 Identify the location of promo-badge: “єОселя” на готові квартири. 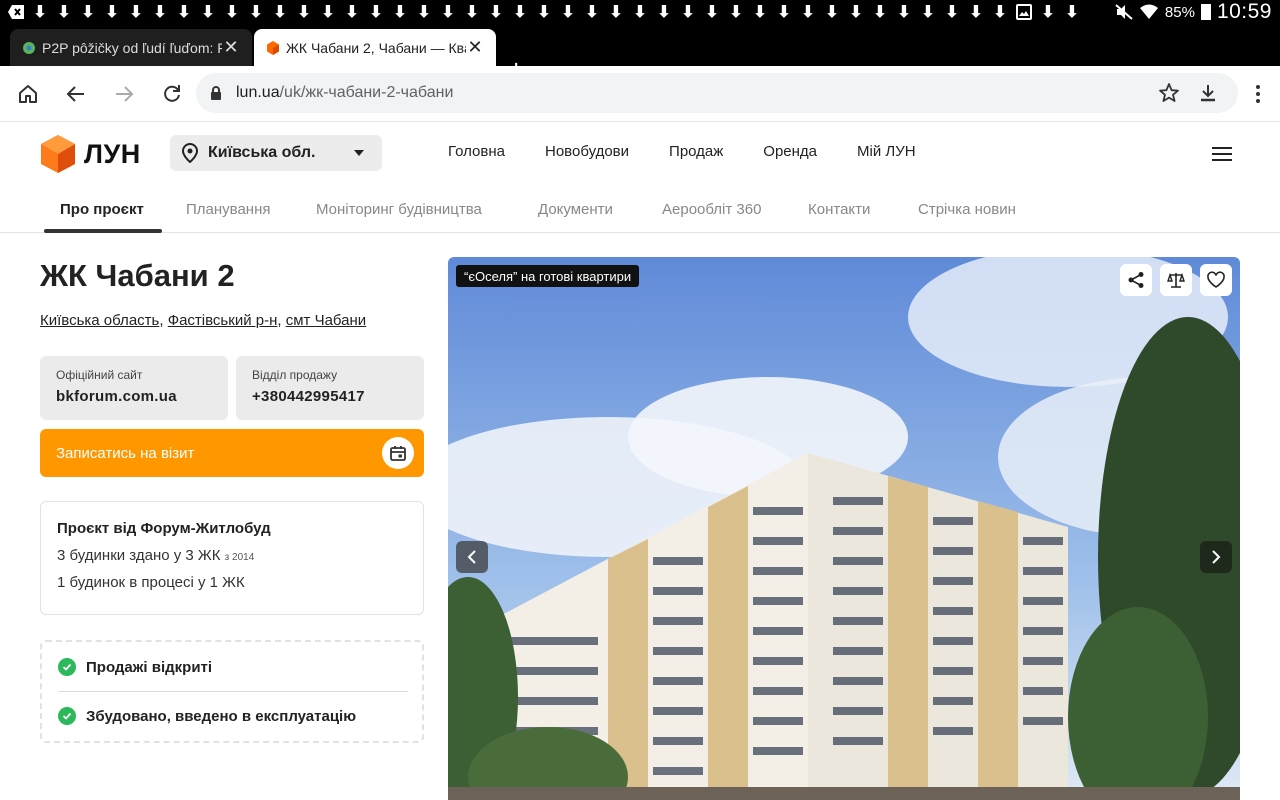
(548, 276).